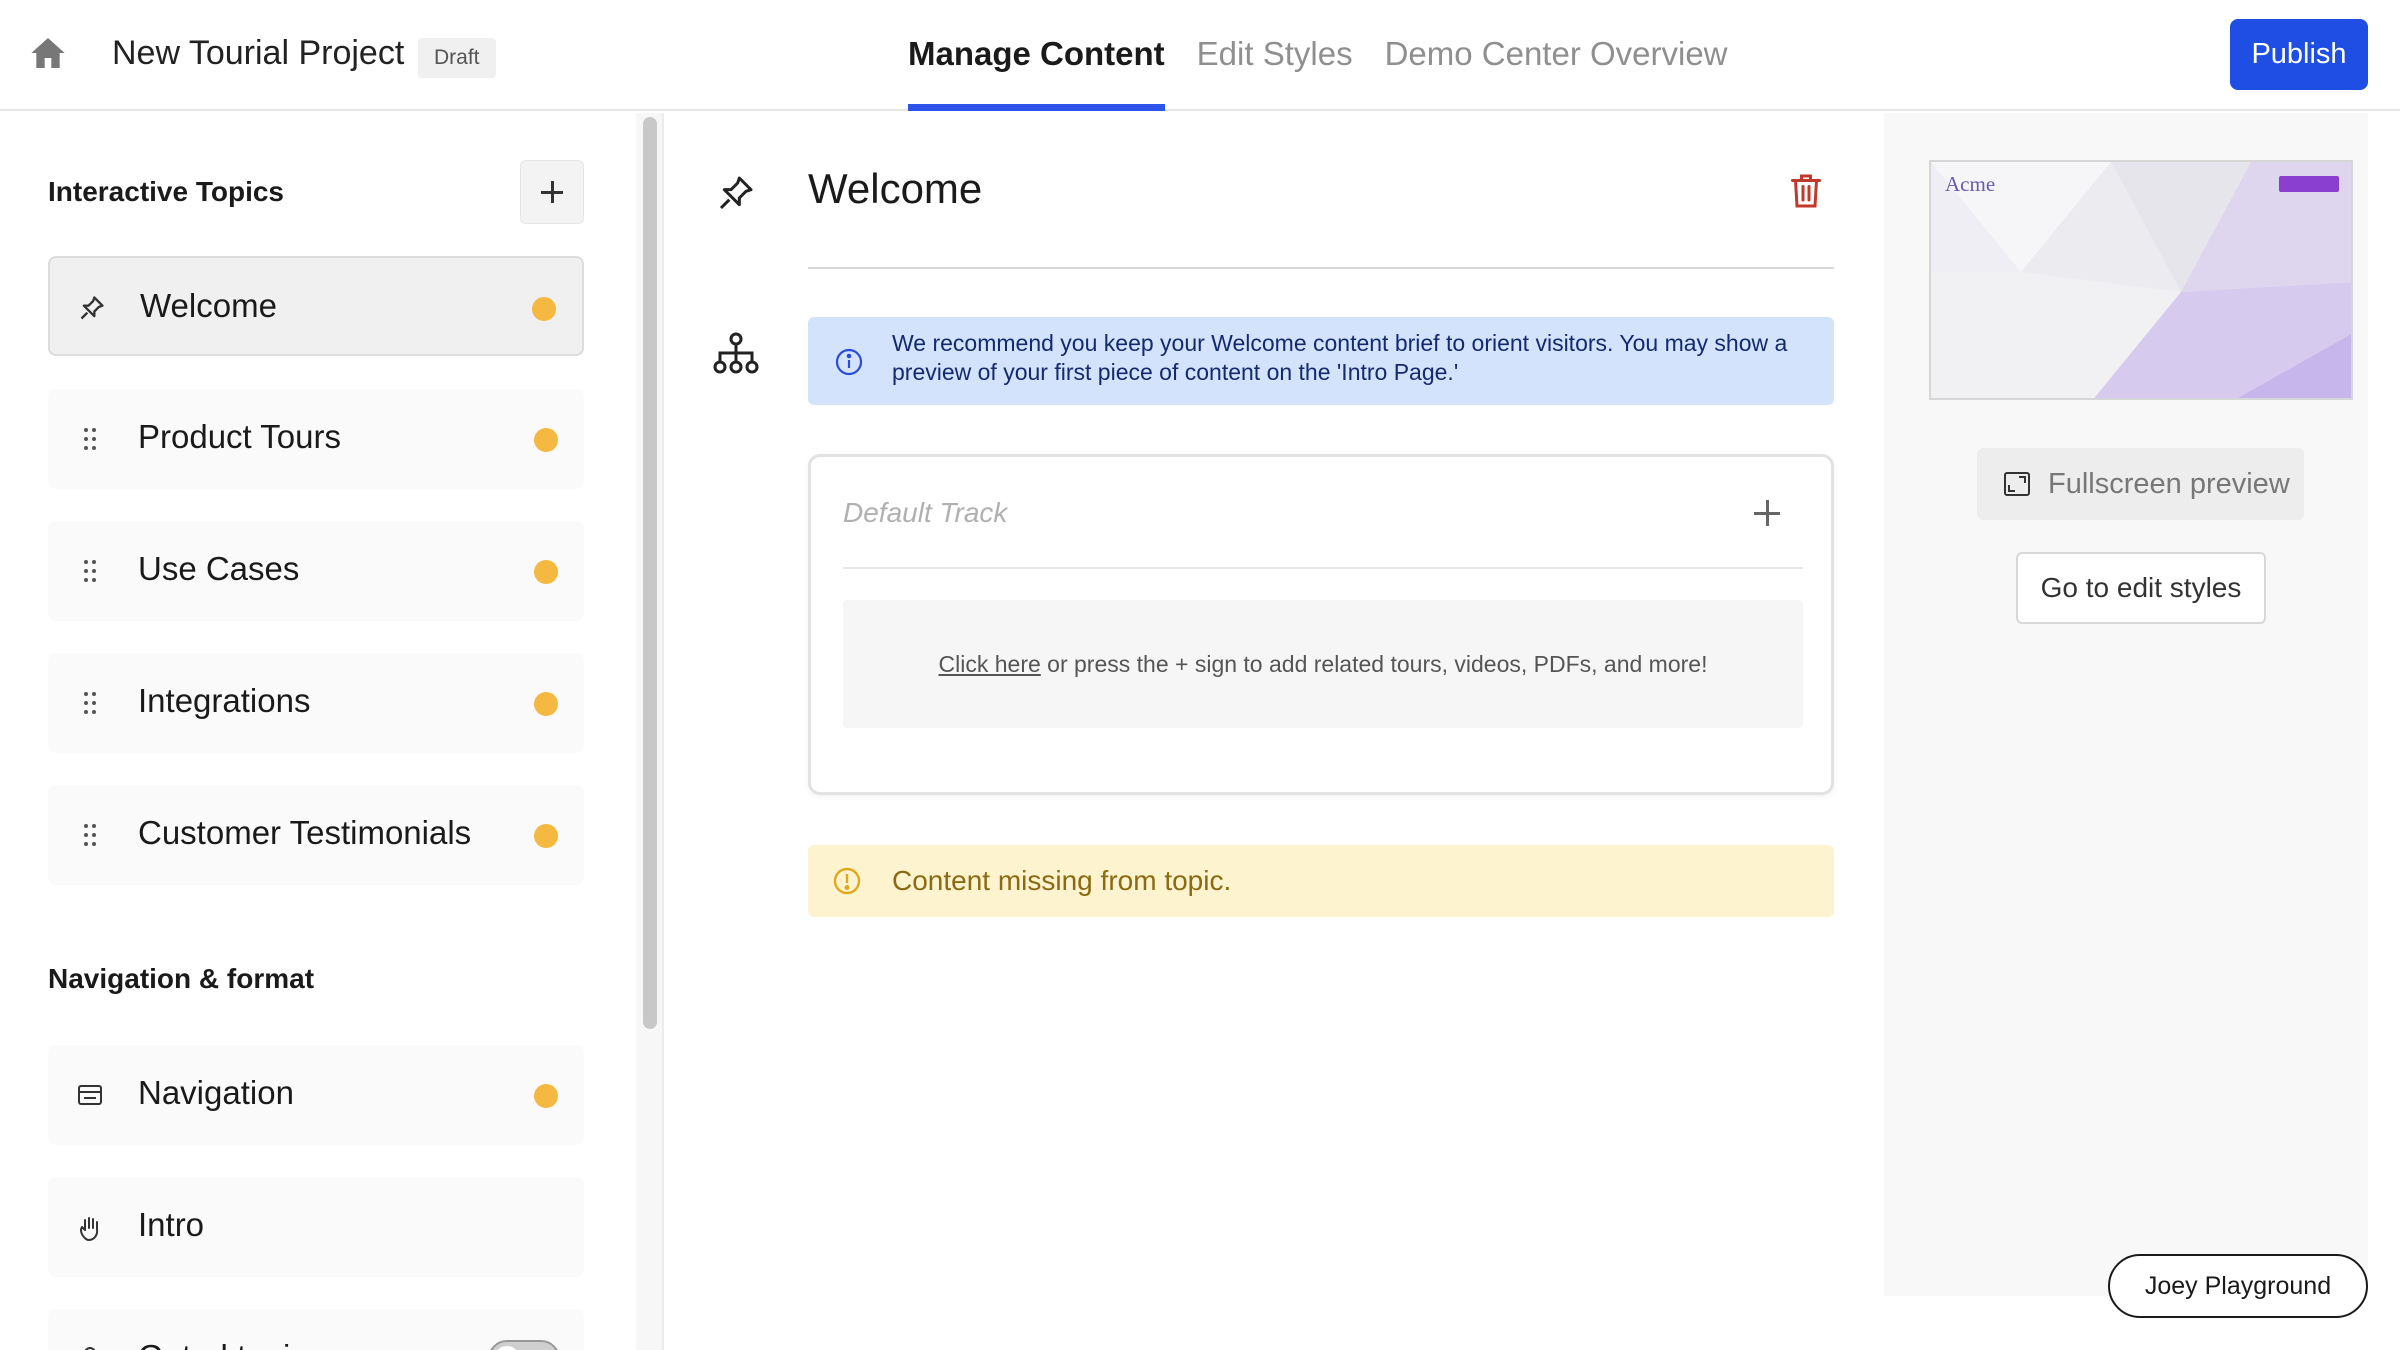 Image resolution: width=2400 pixels, height=1350 pixels. What do you see at coordinates (990, 664) in the screenshot?
I see `click-here-link: Click here` at bounding box center [990, 664].